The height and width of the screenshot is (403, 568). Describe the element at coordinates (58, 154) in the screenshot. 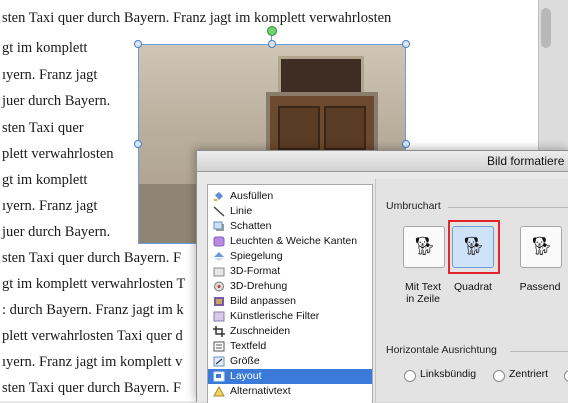

I see `document-text-line: plett verwahrlosten` at that location.